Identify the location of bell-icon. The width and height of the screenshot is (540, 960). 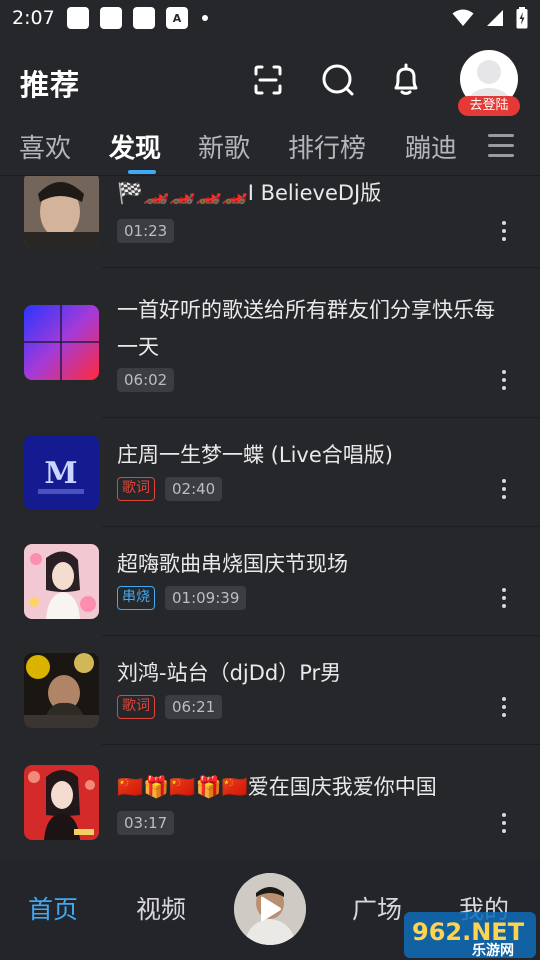
(406, 80).